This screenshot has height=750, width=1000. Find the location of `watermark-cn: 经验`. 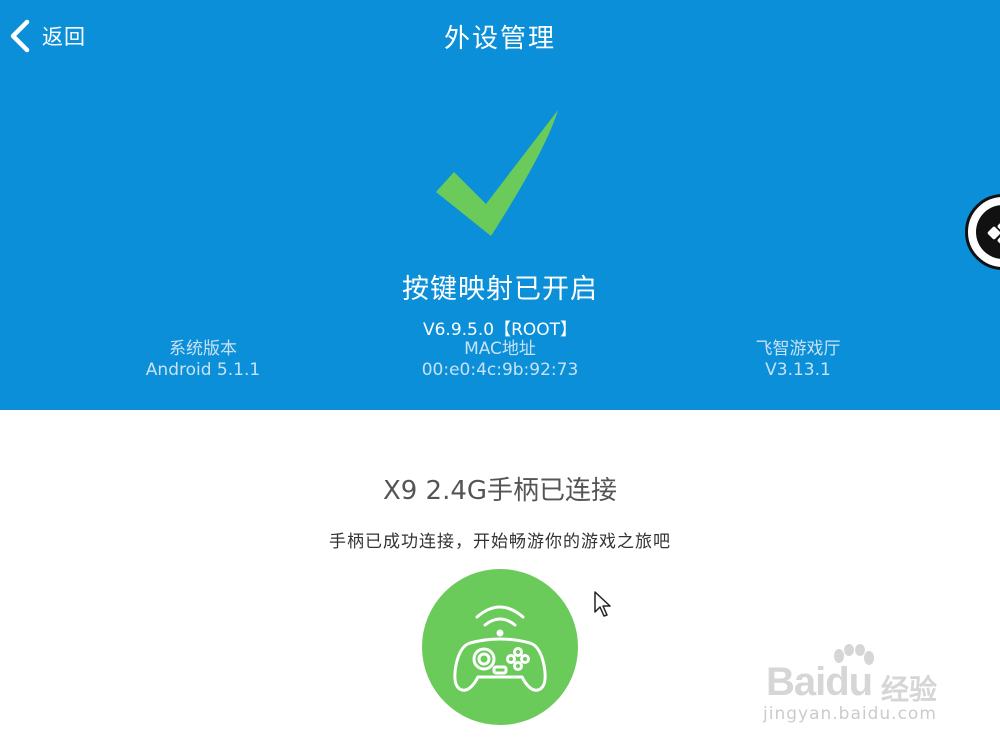

watermark-cn: 经验 is located at coordinates (909, 689).